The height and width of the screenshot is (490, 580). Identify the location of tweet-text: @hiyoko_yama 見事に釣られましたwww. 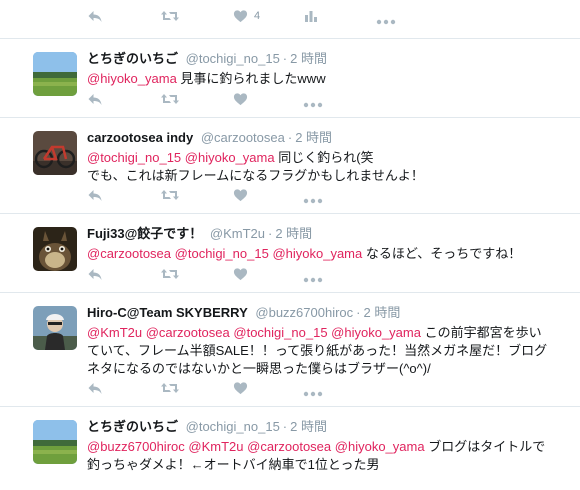
(322, 79).